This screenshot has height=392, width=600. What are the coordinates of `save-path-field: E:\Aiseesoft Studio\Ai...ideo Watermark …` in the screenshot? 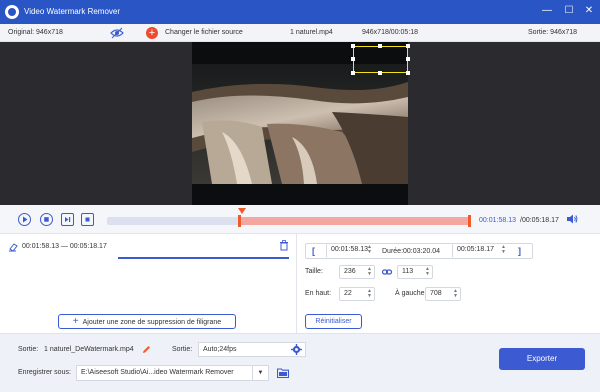 It's located at (172, 373).